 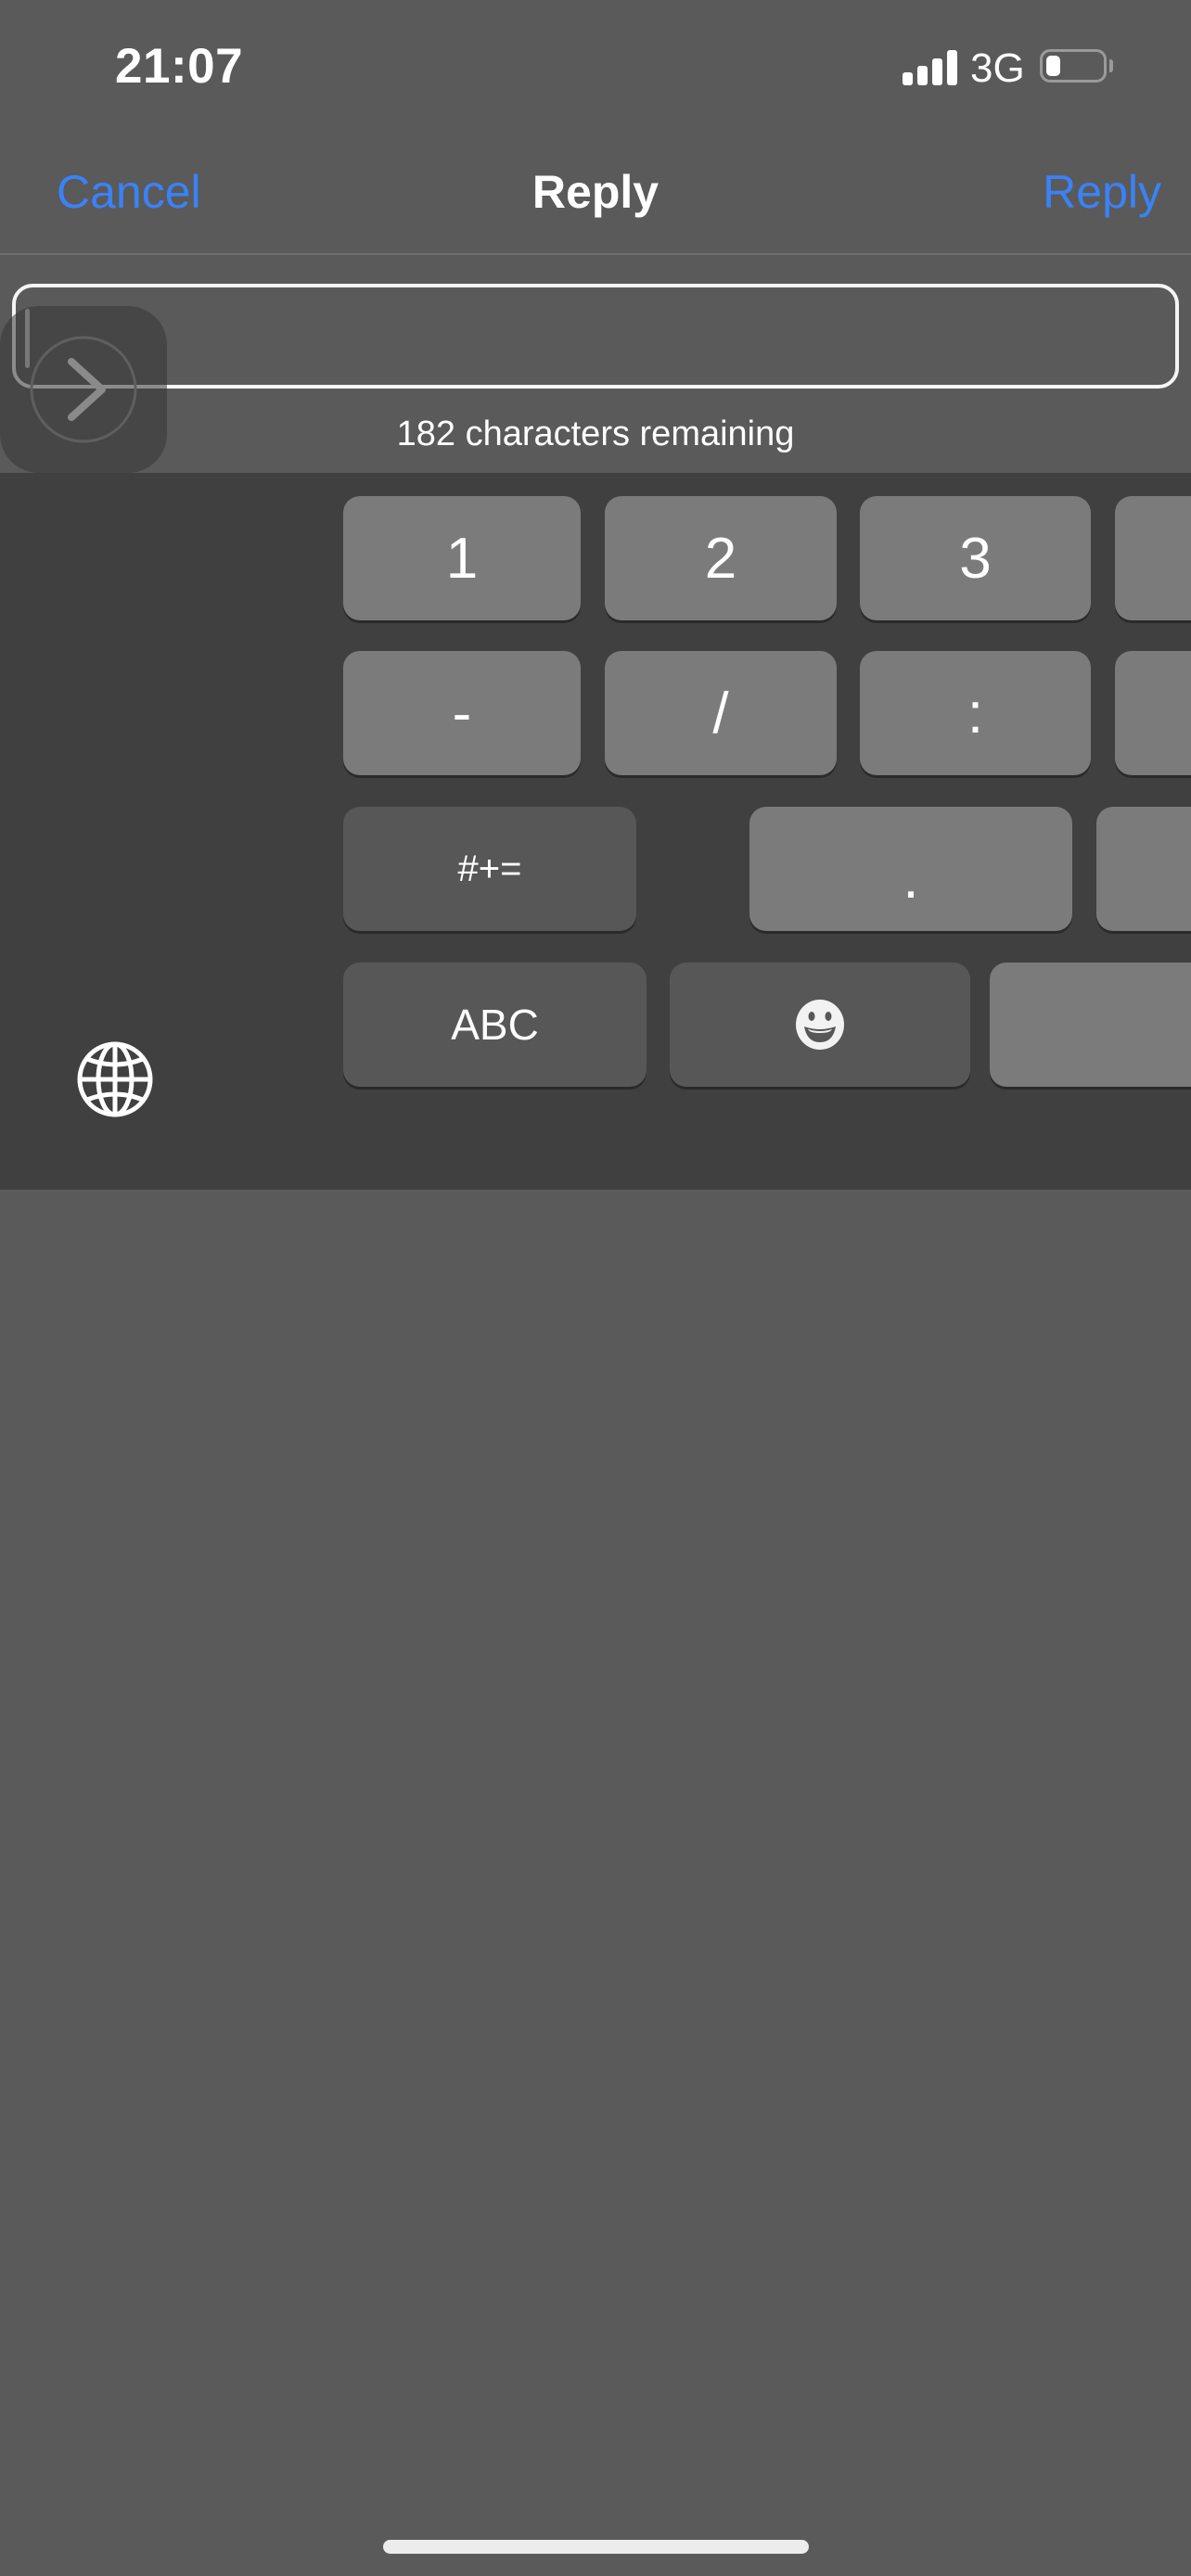 I want to click on abc-key: ABC, so click(x=495, y=1025).